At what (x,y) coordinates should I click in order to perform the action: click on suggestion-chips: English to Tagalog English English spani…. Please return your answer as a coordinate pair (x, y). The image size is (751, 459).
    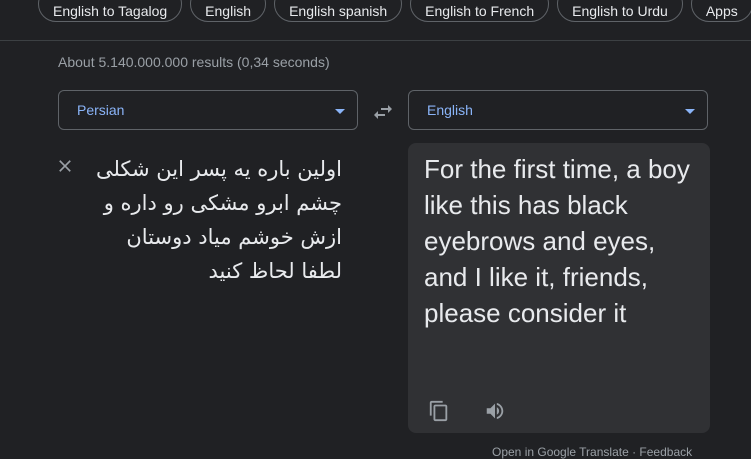
    Looking at the image, I should click on (394, 11).